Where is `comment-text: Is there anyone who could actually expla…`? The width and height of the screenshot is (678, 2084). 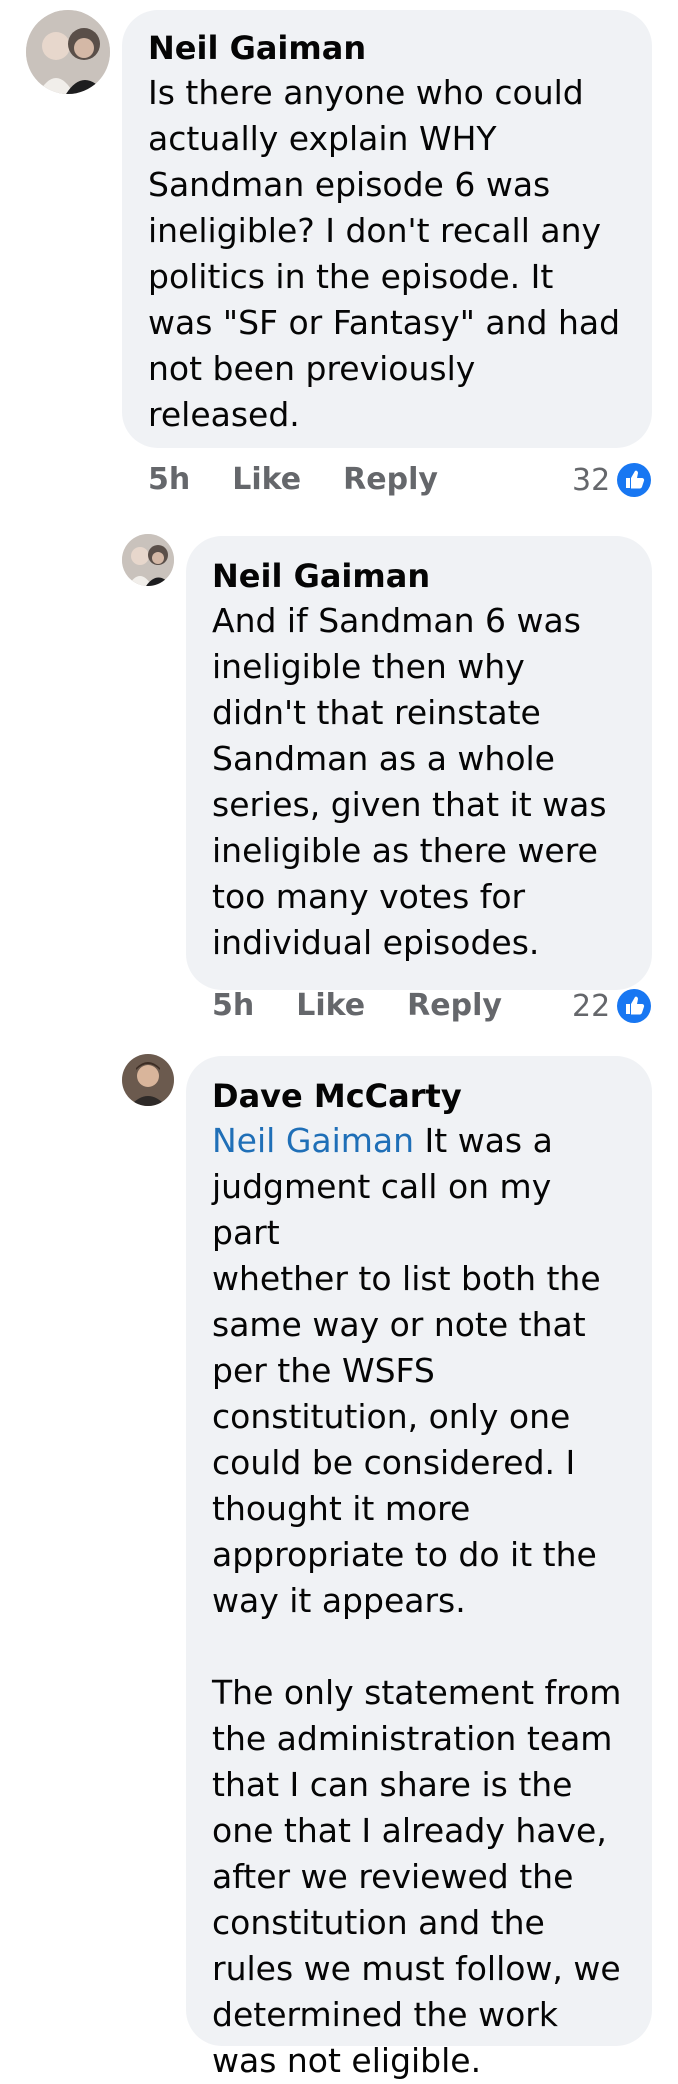 comment-text: Is there anyone who could actually expla… is located at coordinates (384, 253).